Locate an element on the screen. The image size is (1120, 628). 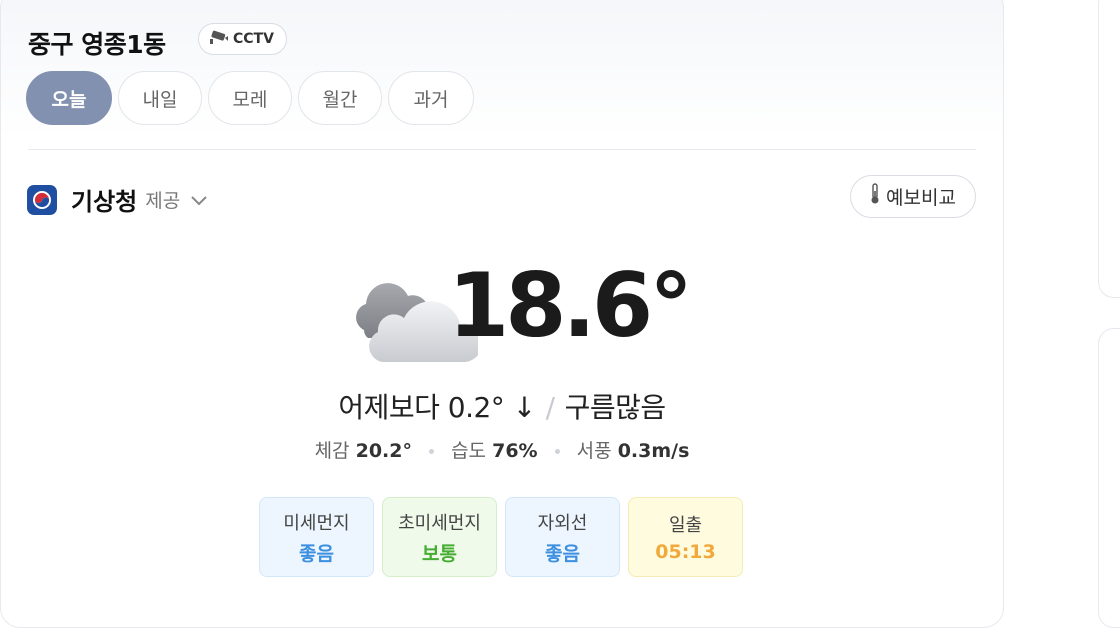
uv-index-chip: 자외선 좋음 is located at coordinates (562, 537).